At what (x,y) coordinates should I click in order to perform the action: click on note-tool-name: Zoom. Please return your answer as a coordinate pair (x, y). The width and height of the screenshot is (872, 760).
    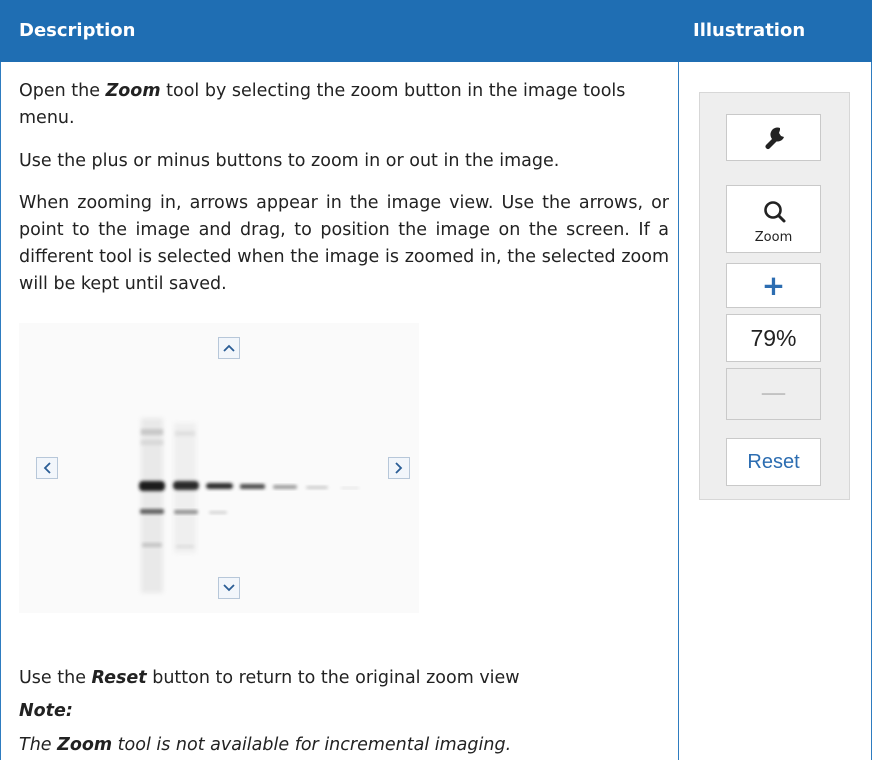
    Looking at the image, I should click on (85, 745).